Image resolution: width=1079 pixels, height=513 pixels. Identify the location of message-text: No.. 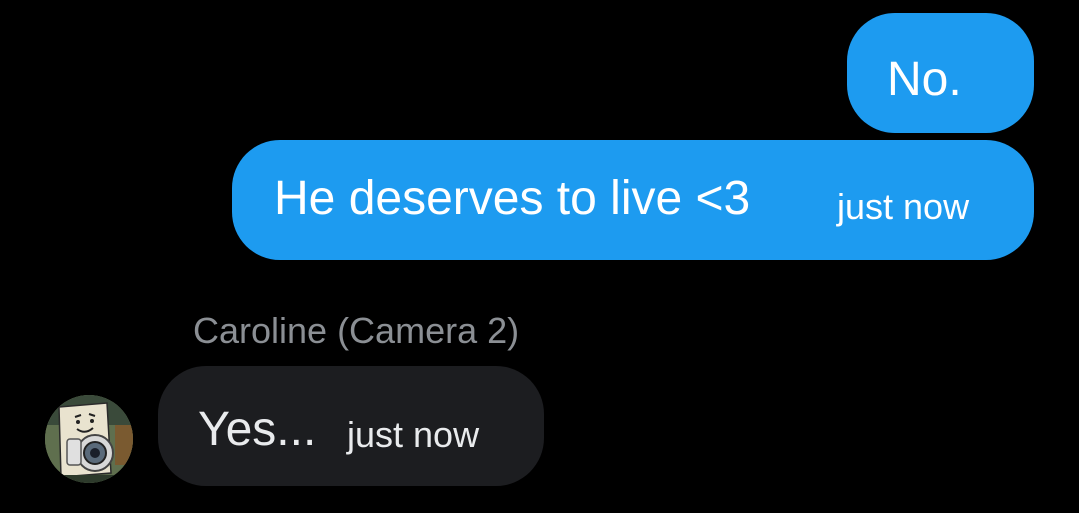
(924, 79).